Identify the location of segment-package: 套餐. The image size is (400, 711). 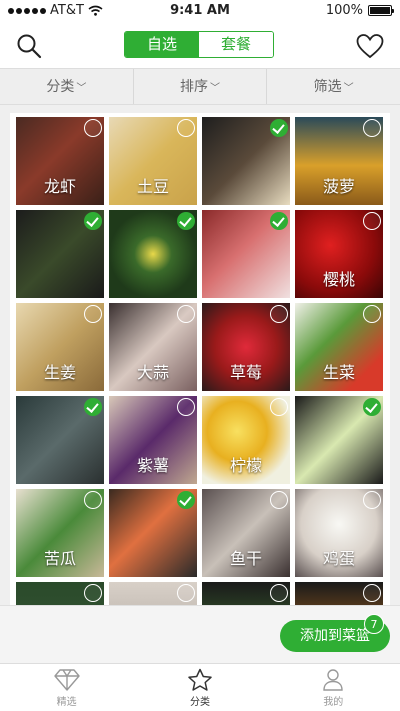
(236, 44).